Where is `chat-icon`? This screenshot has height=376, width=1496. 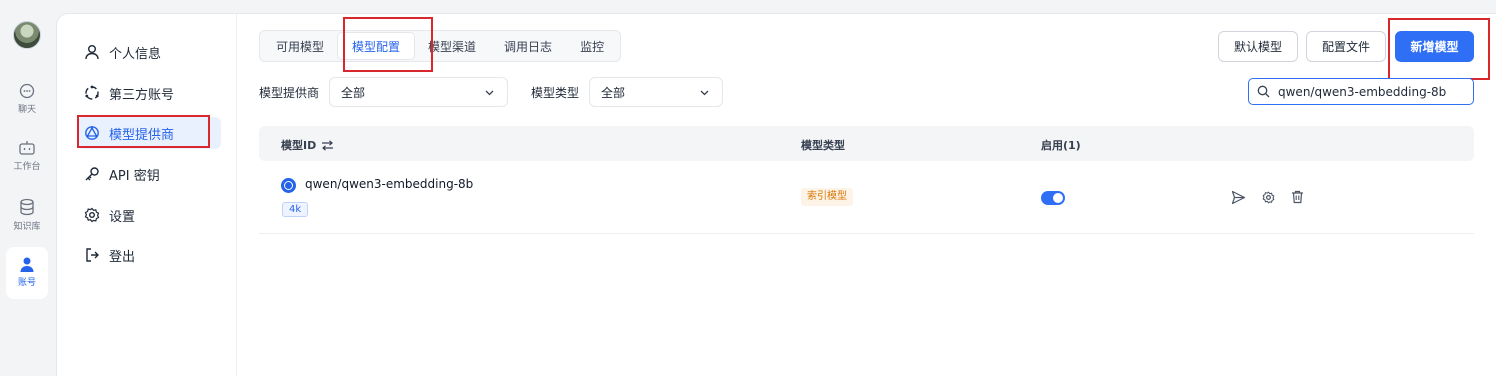
chat-icon is located at coordinates (27, 91).